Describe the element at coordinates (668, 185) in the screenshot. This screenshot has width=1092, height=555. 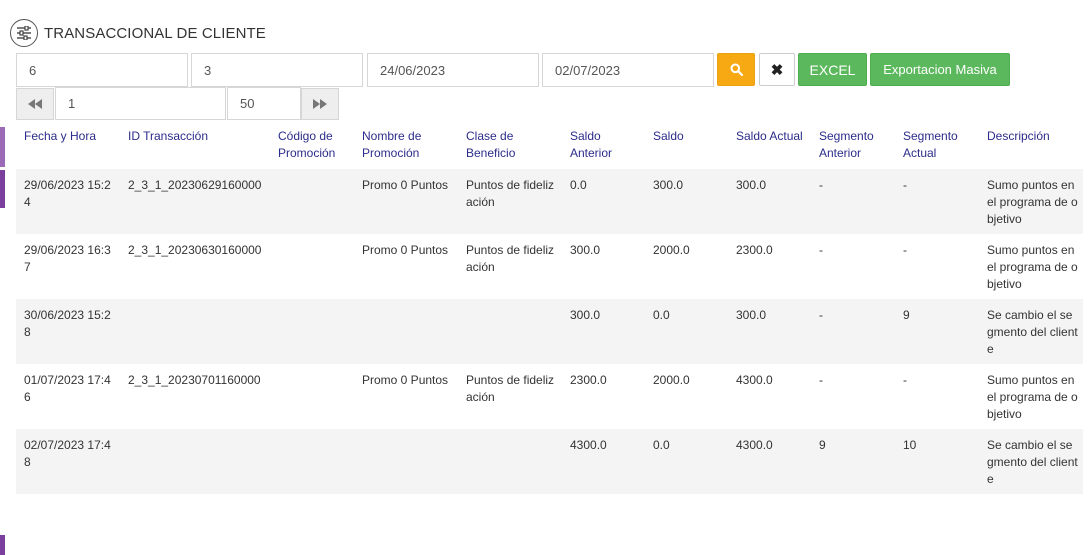
I see `cell-saldo: 300.0` at that location.